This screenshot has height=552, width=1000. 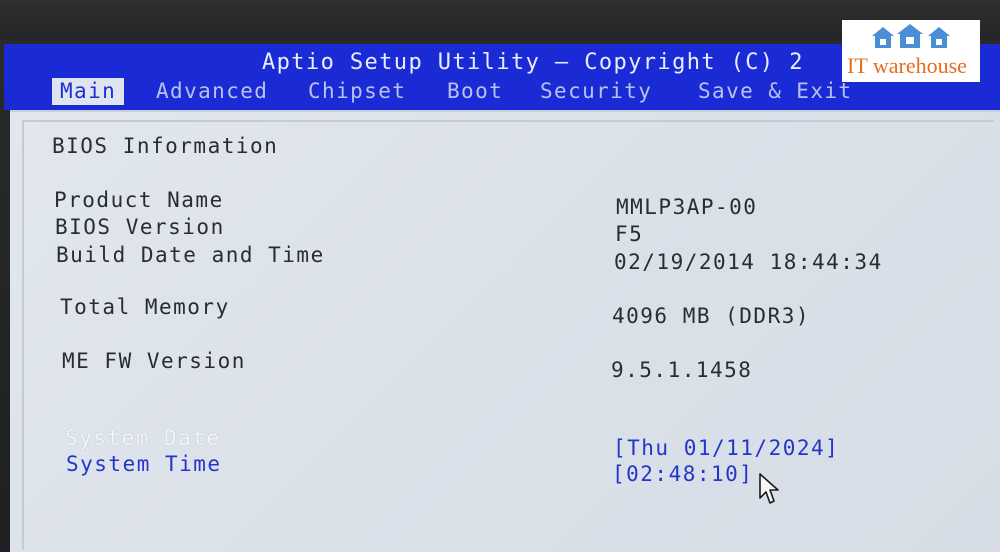 What do you see at coordinates (769, 488) in the screenshot?
I see `mouse-pointer-icon` at bounding box center [769, 488].